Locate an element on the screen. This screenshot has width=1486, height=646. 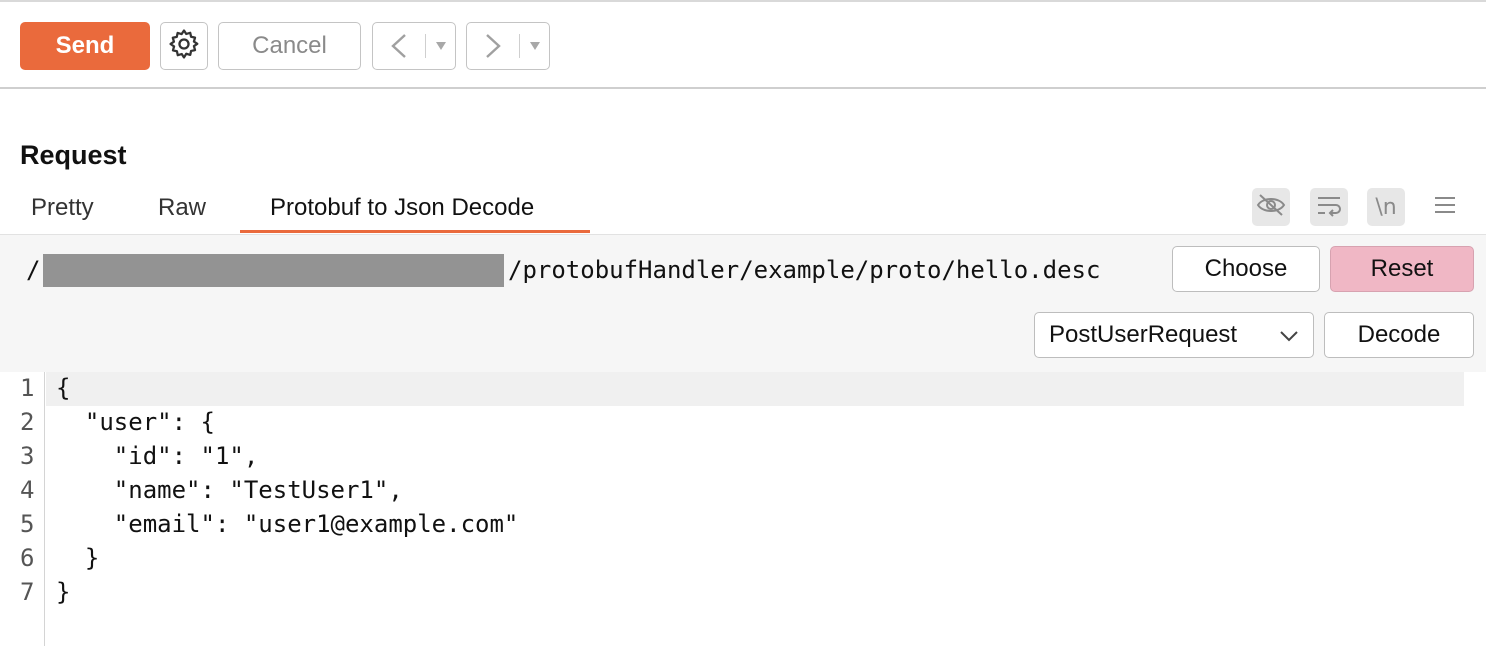
message-type-value: PostUserRequest is located at coordinates (1143, 334).